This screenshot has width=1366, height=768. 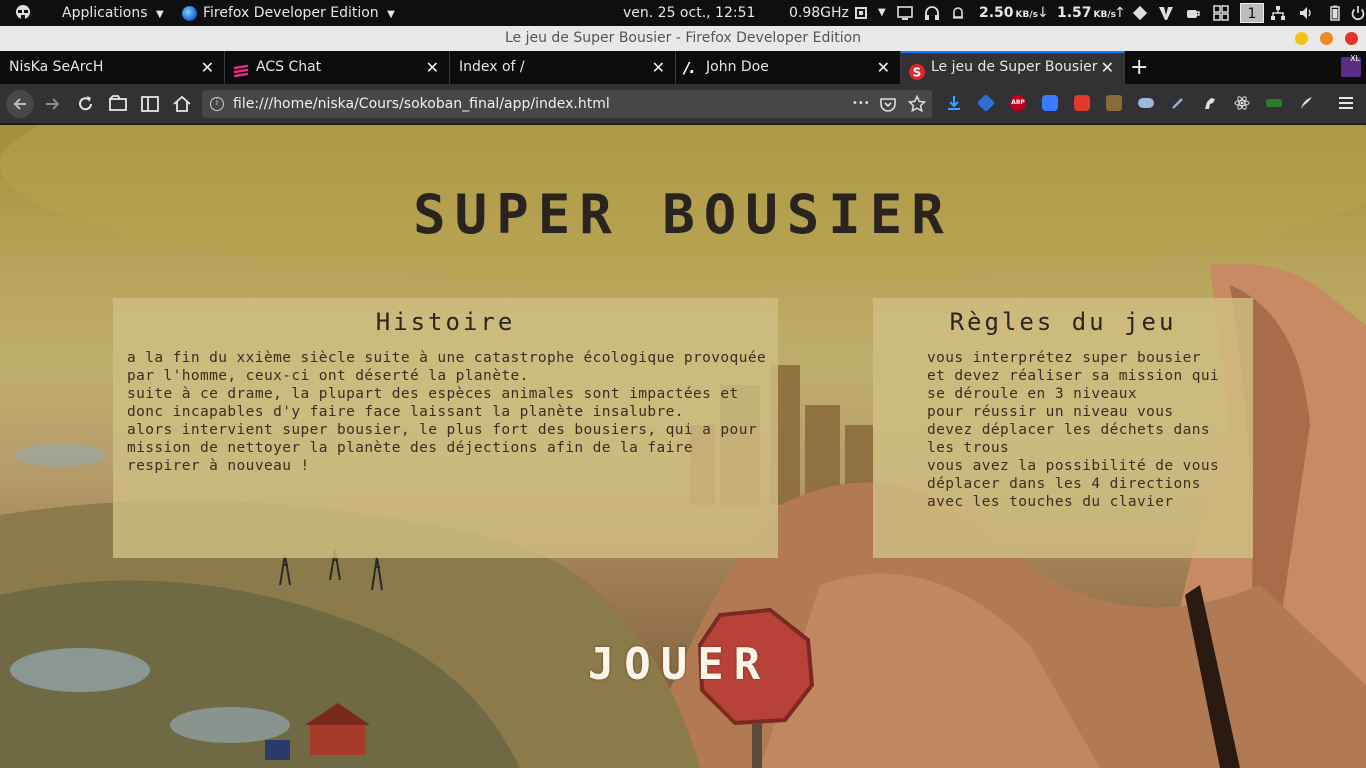 What do you see at coordinates (1351, 65) in the screenshot?
I see `xl-extension-icon: XL` at bounding box center [1351, 65].